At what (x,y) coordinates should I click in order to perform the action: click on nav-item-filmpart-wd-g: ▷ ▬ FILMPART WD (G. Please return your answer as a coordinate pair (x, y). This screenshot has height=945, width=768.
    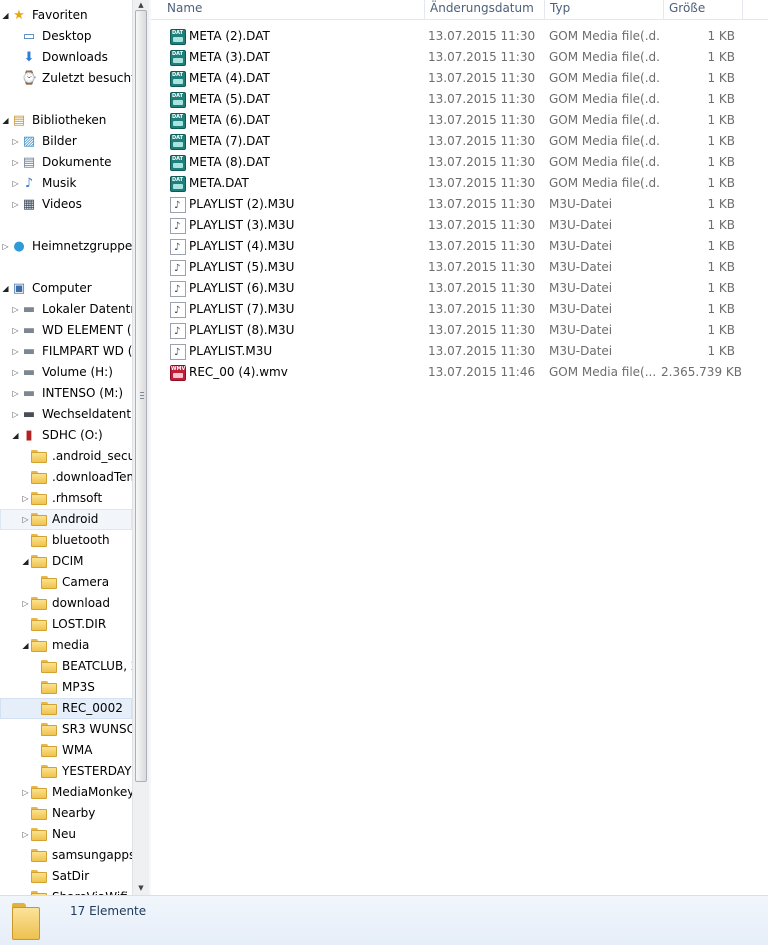
    Looking at the image, I should click on (66, 351).